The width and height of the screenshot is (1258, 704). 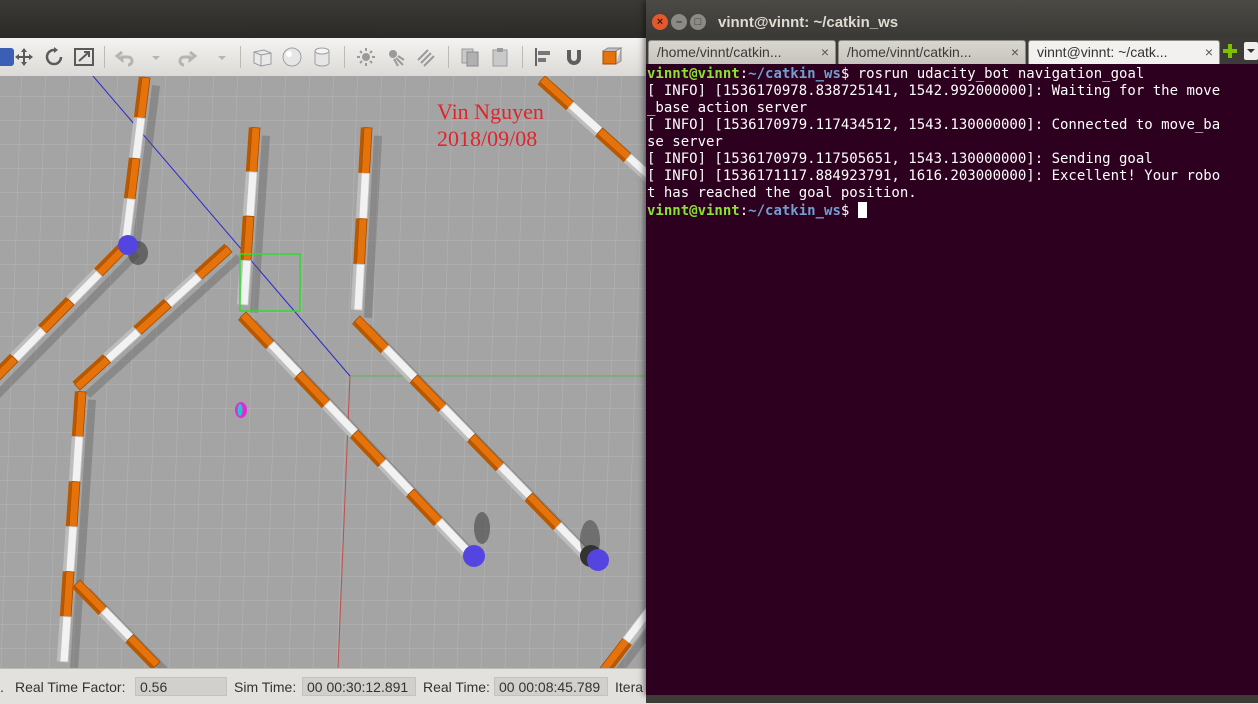 What do you see at coordinates (181, 686) in the screenshot?
I see `real-time-factor-value: 0.56` at bounding box center [181, 686].